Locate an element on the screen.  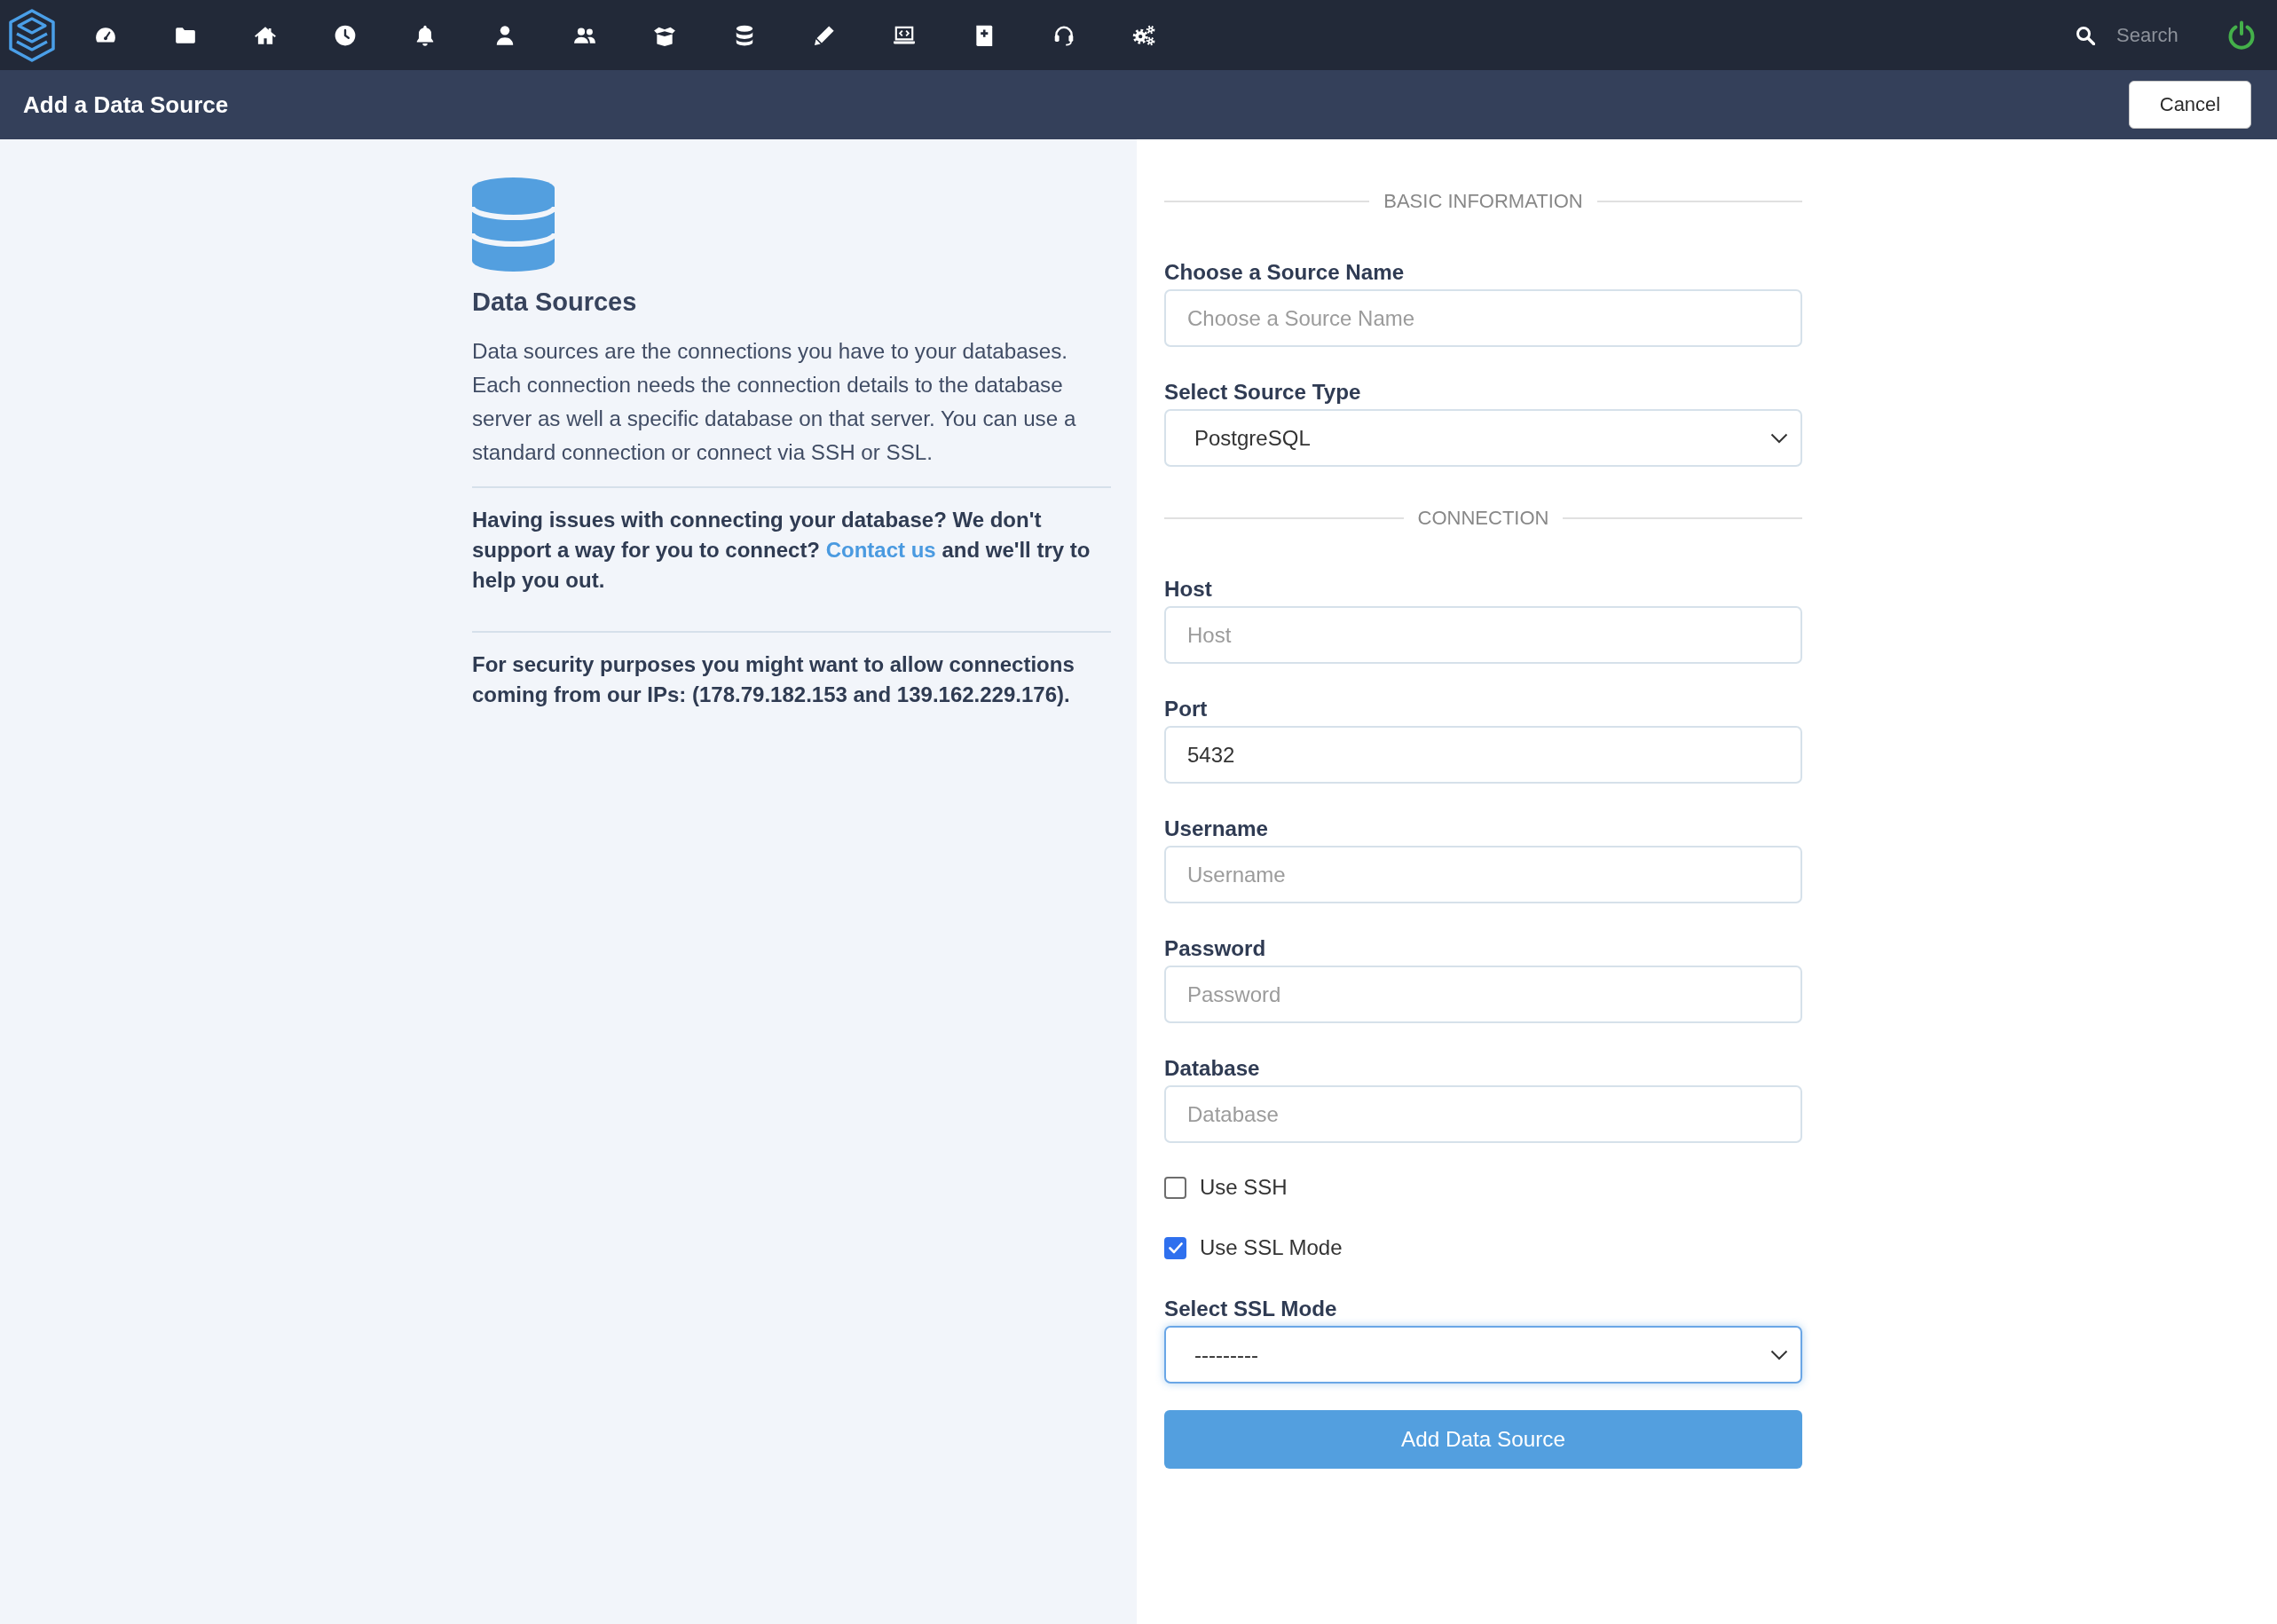
text-field: Database is located at coordinates (1483, 1114).